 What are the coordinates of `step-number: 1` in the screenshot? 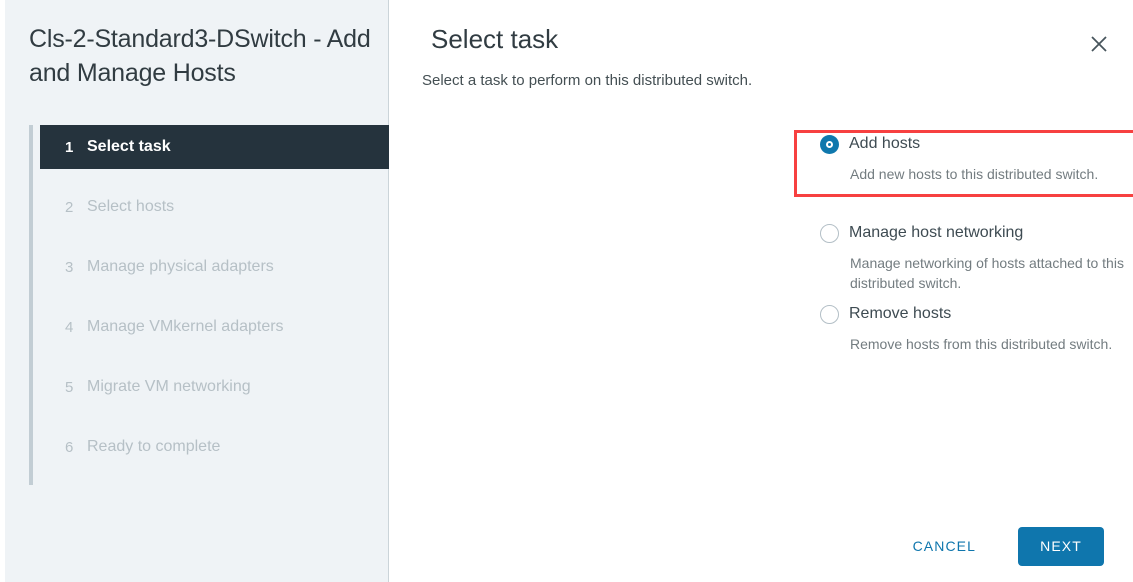 It's located at (69, 147).